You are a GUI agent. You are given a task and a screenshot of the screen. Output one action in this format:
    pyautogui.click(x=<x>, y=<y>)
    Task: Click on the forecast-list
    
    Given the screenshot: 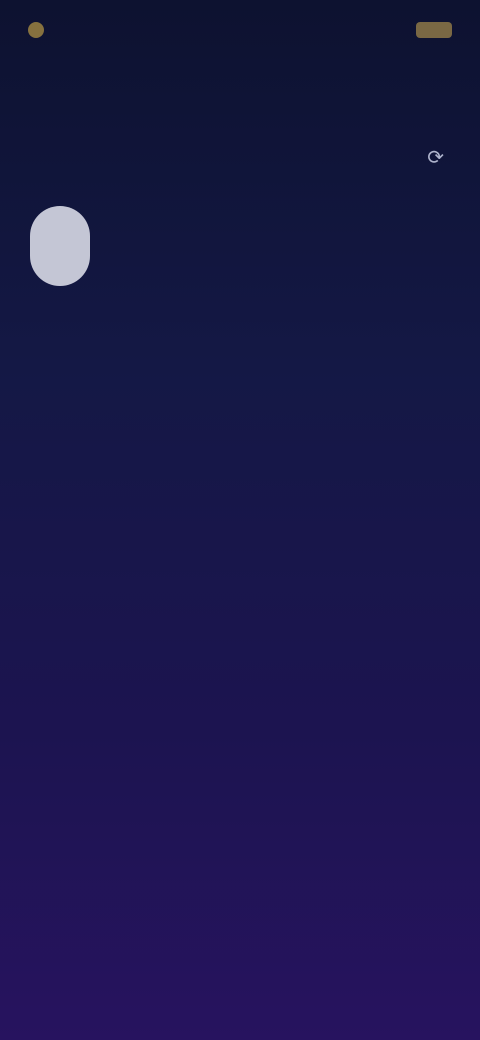 What is the action you would take?
    pyautogui.click(x=240, y=374)
    